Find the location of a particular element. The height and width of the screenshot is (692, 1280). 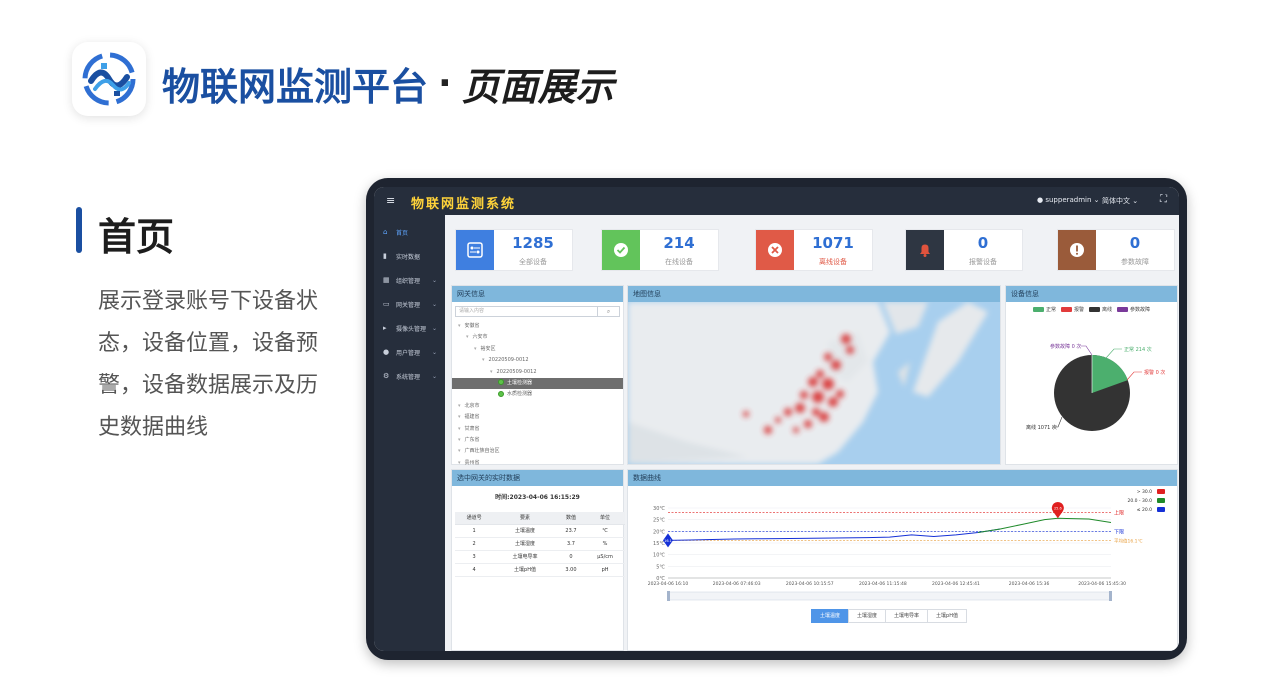

tree-node: ▾ 北京市 is located at coordinates (537, 406).